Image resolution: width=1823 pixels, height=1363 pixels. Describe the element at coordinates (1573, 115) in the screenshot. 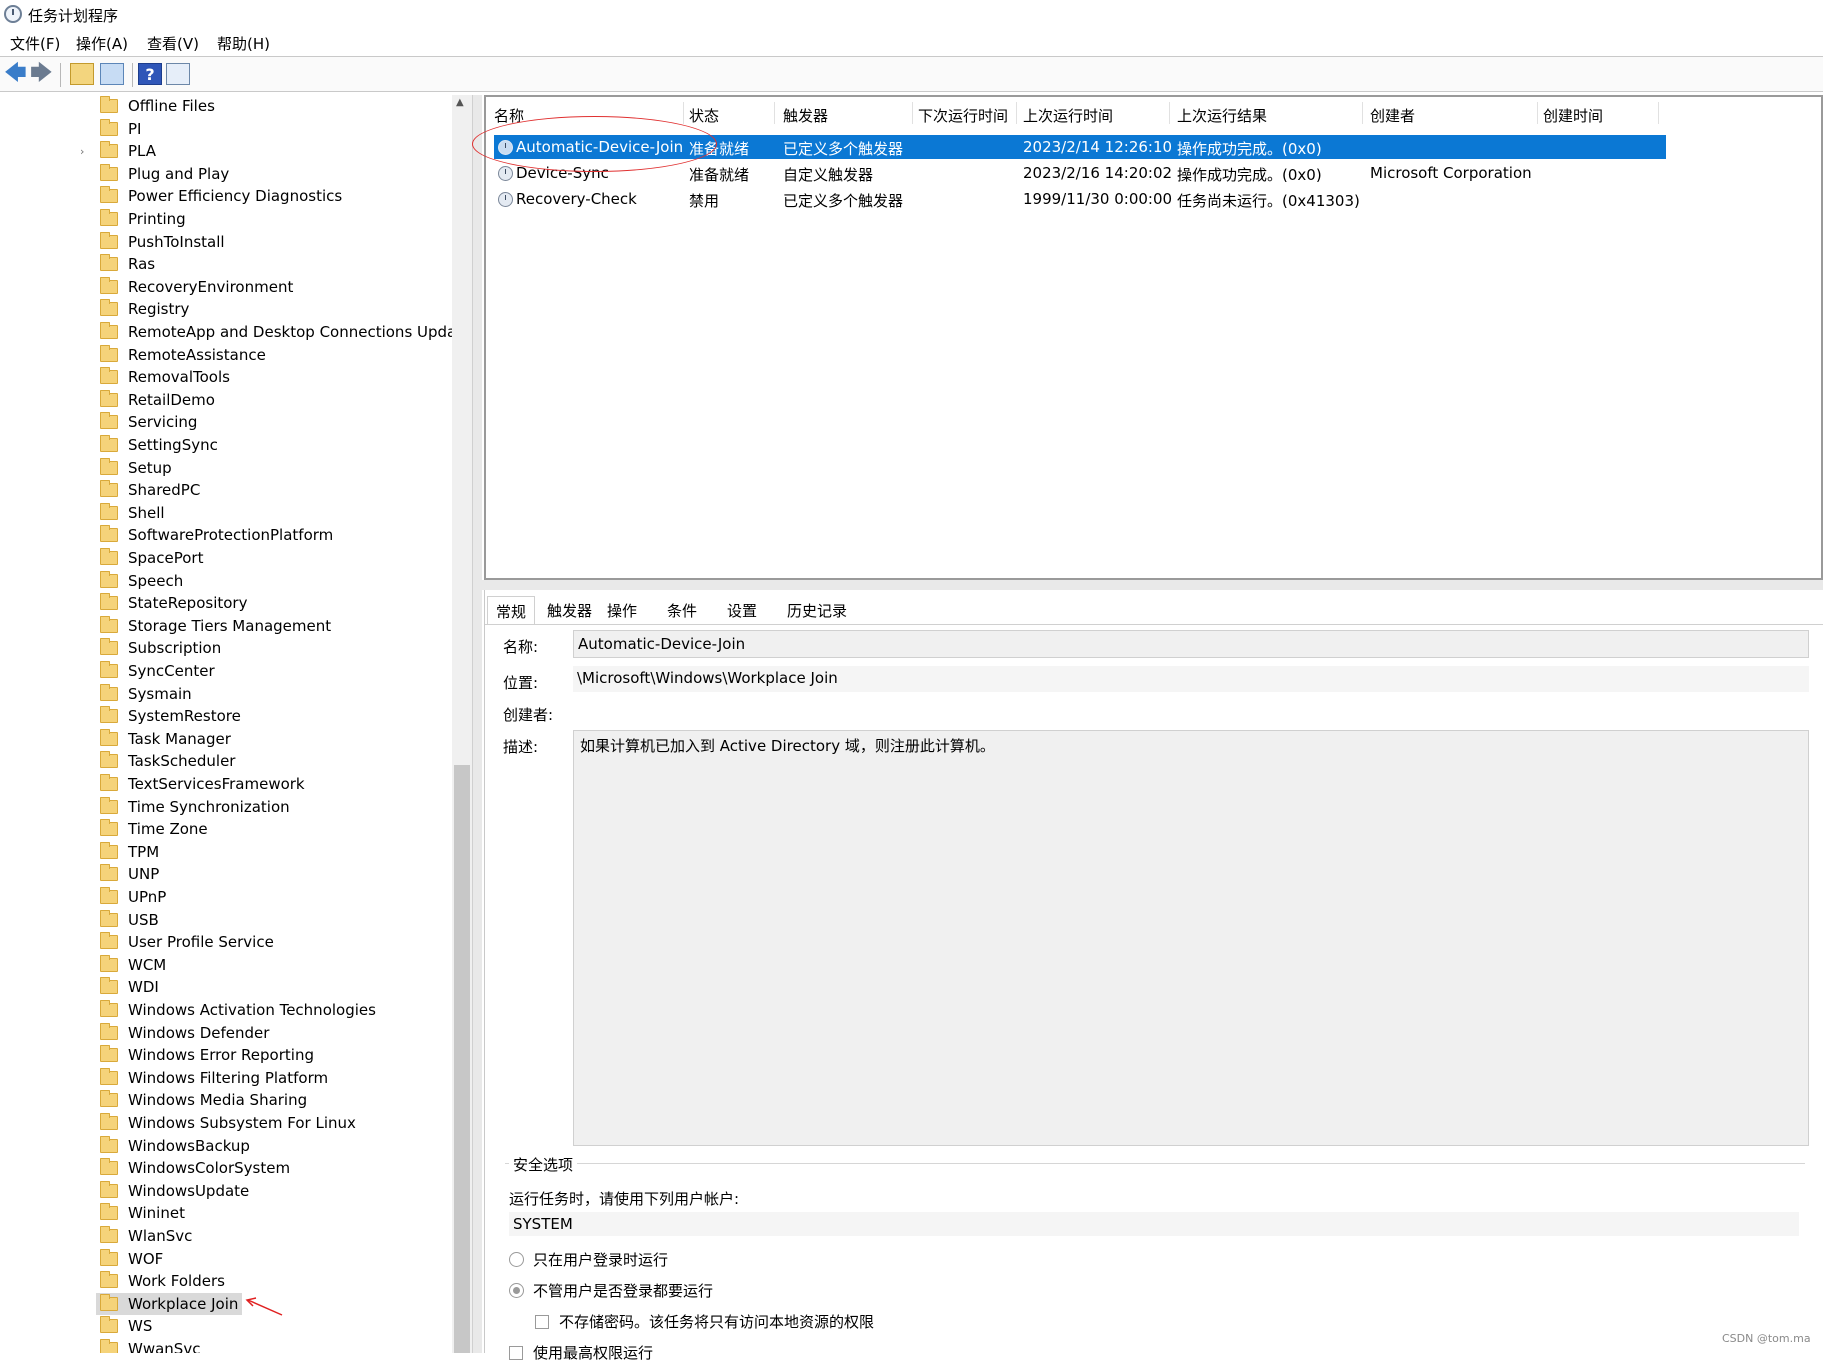

I see `column-created: 创建时间` at that location.